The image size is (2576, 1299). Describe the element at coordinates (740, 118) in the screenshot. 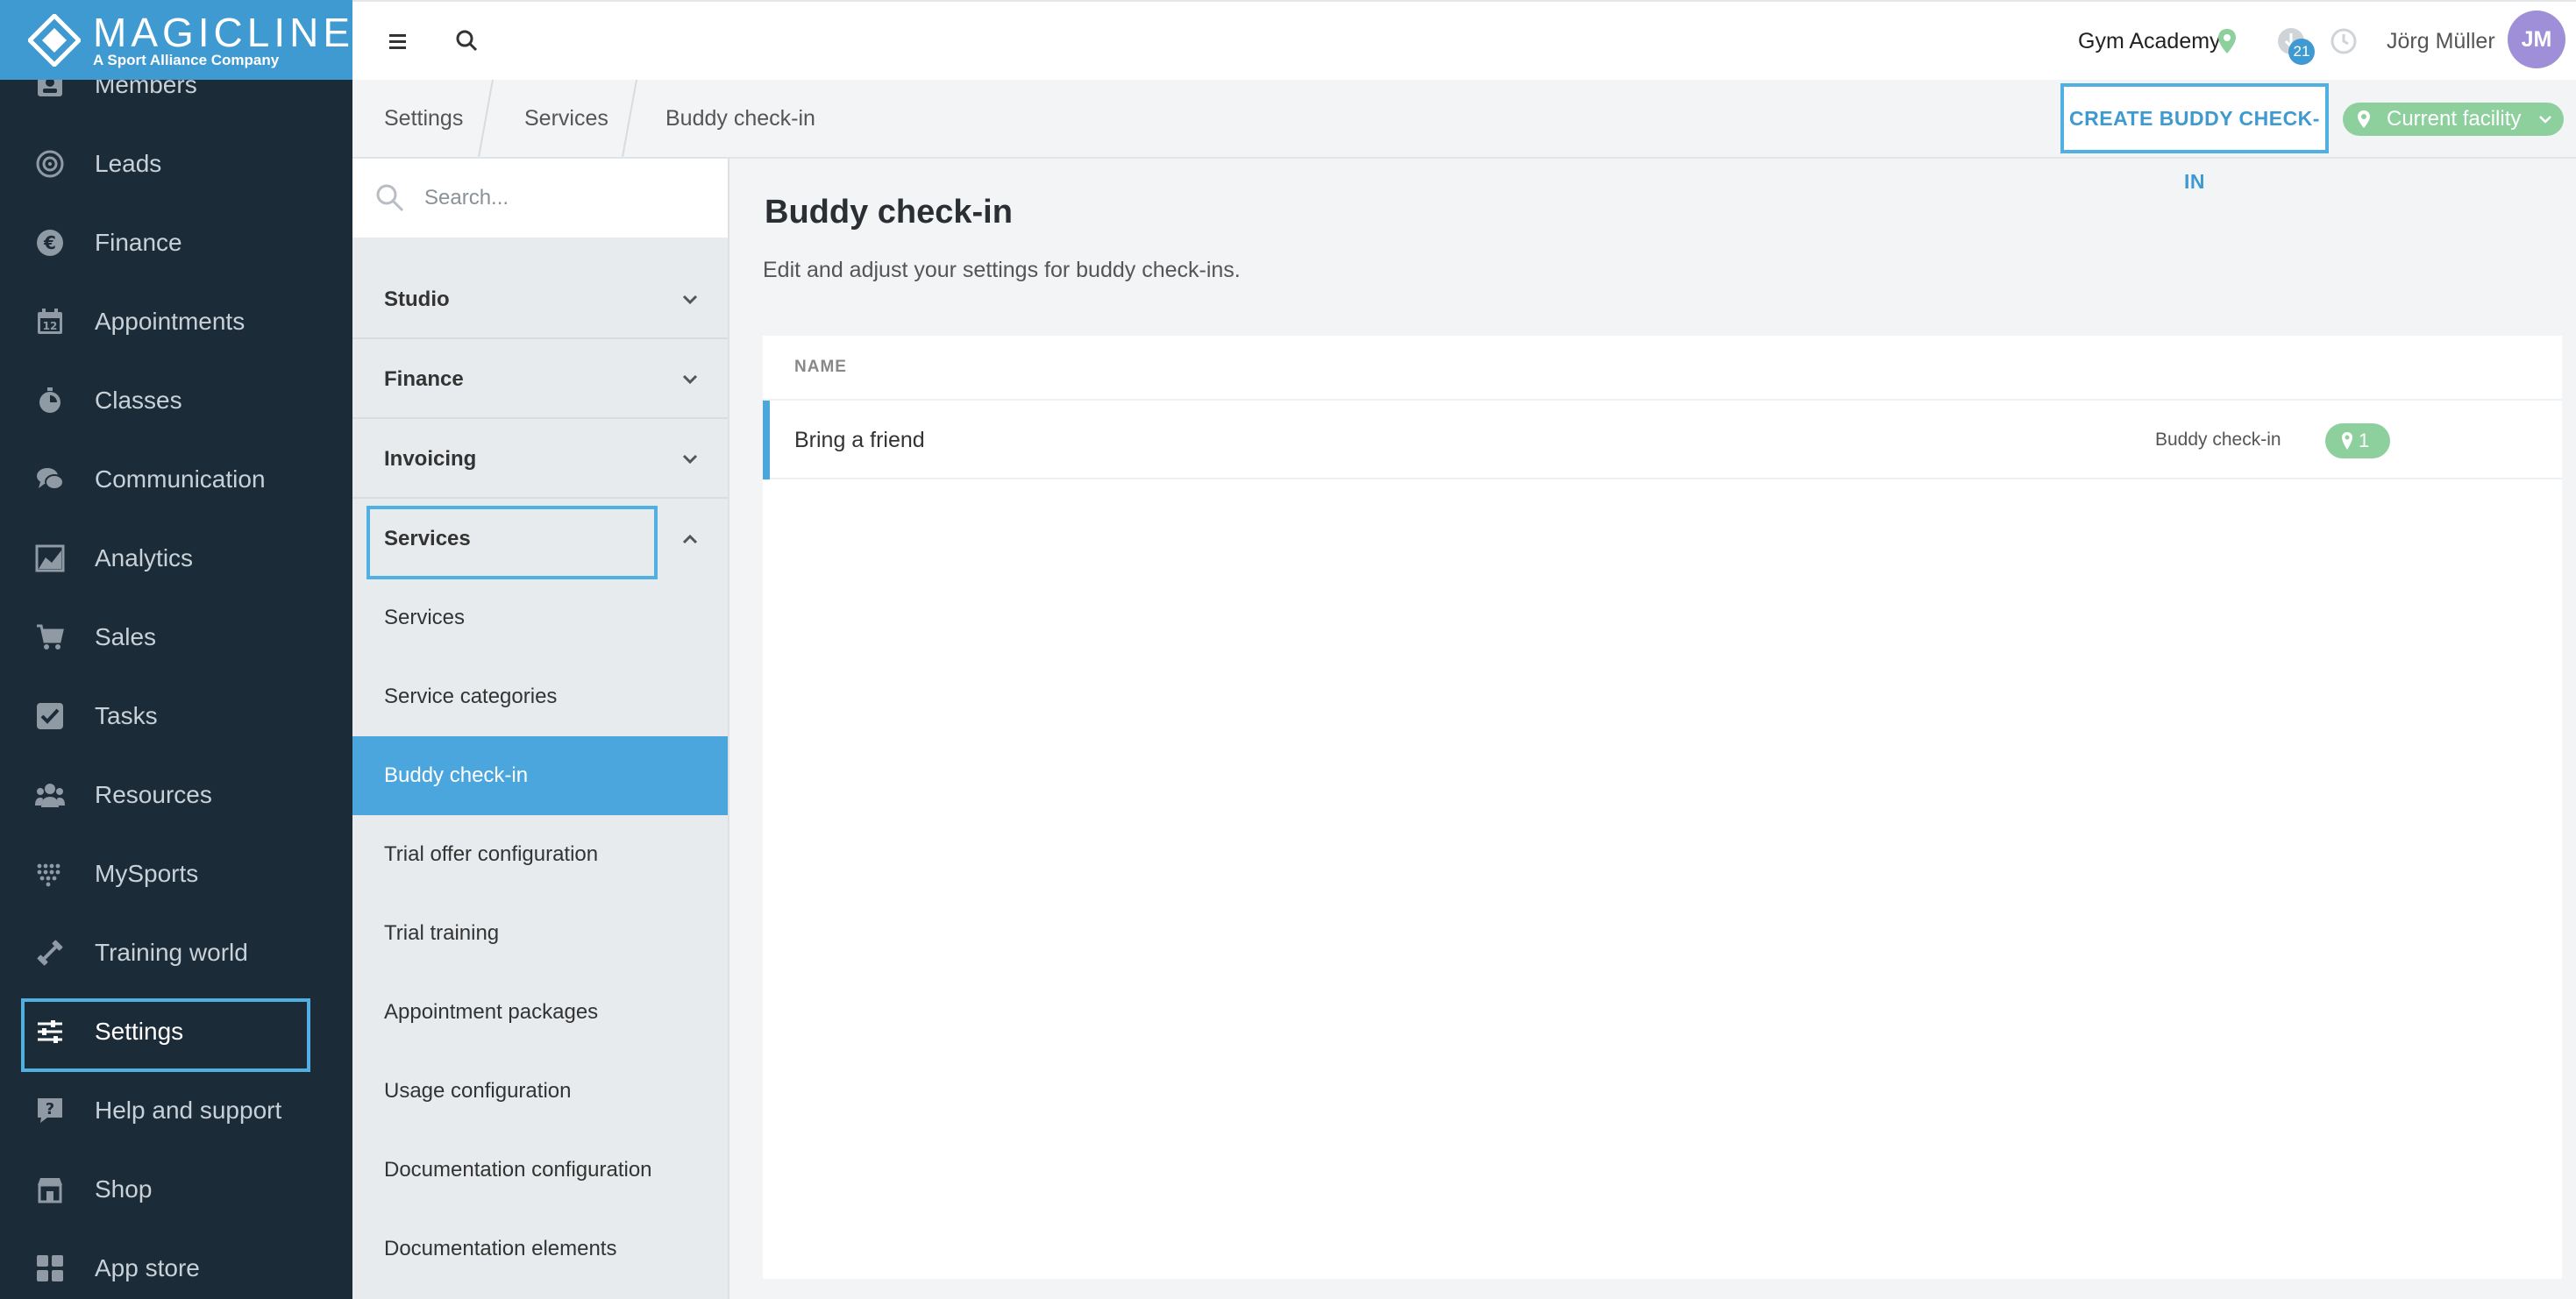

I see `breadcrumb-item-buddy-check-in: Buddy check-in` at that location.